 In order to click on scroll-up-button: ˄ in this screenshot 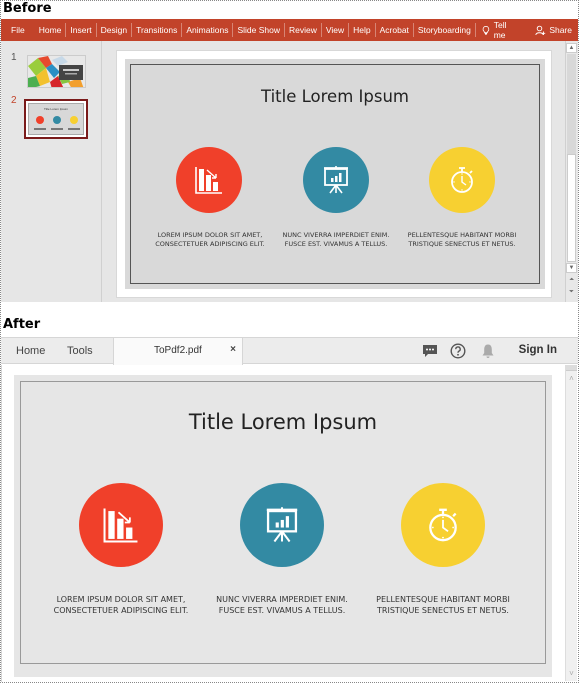, I will do `click(571, 378)`.